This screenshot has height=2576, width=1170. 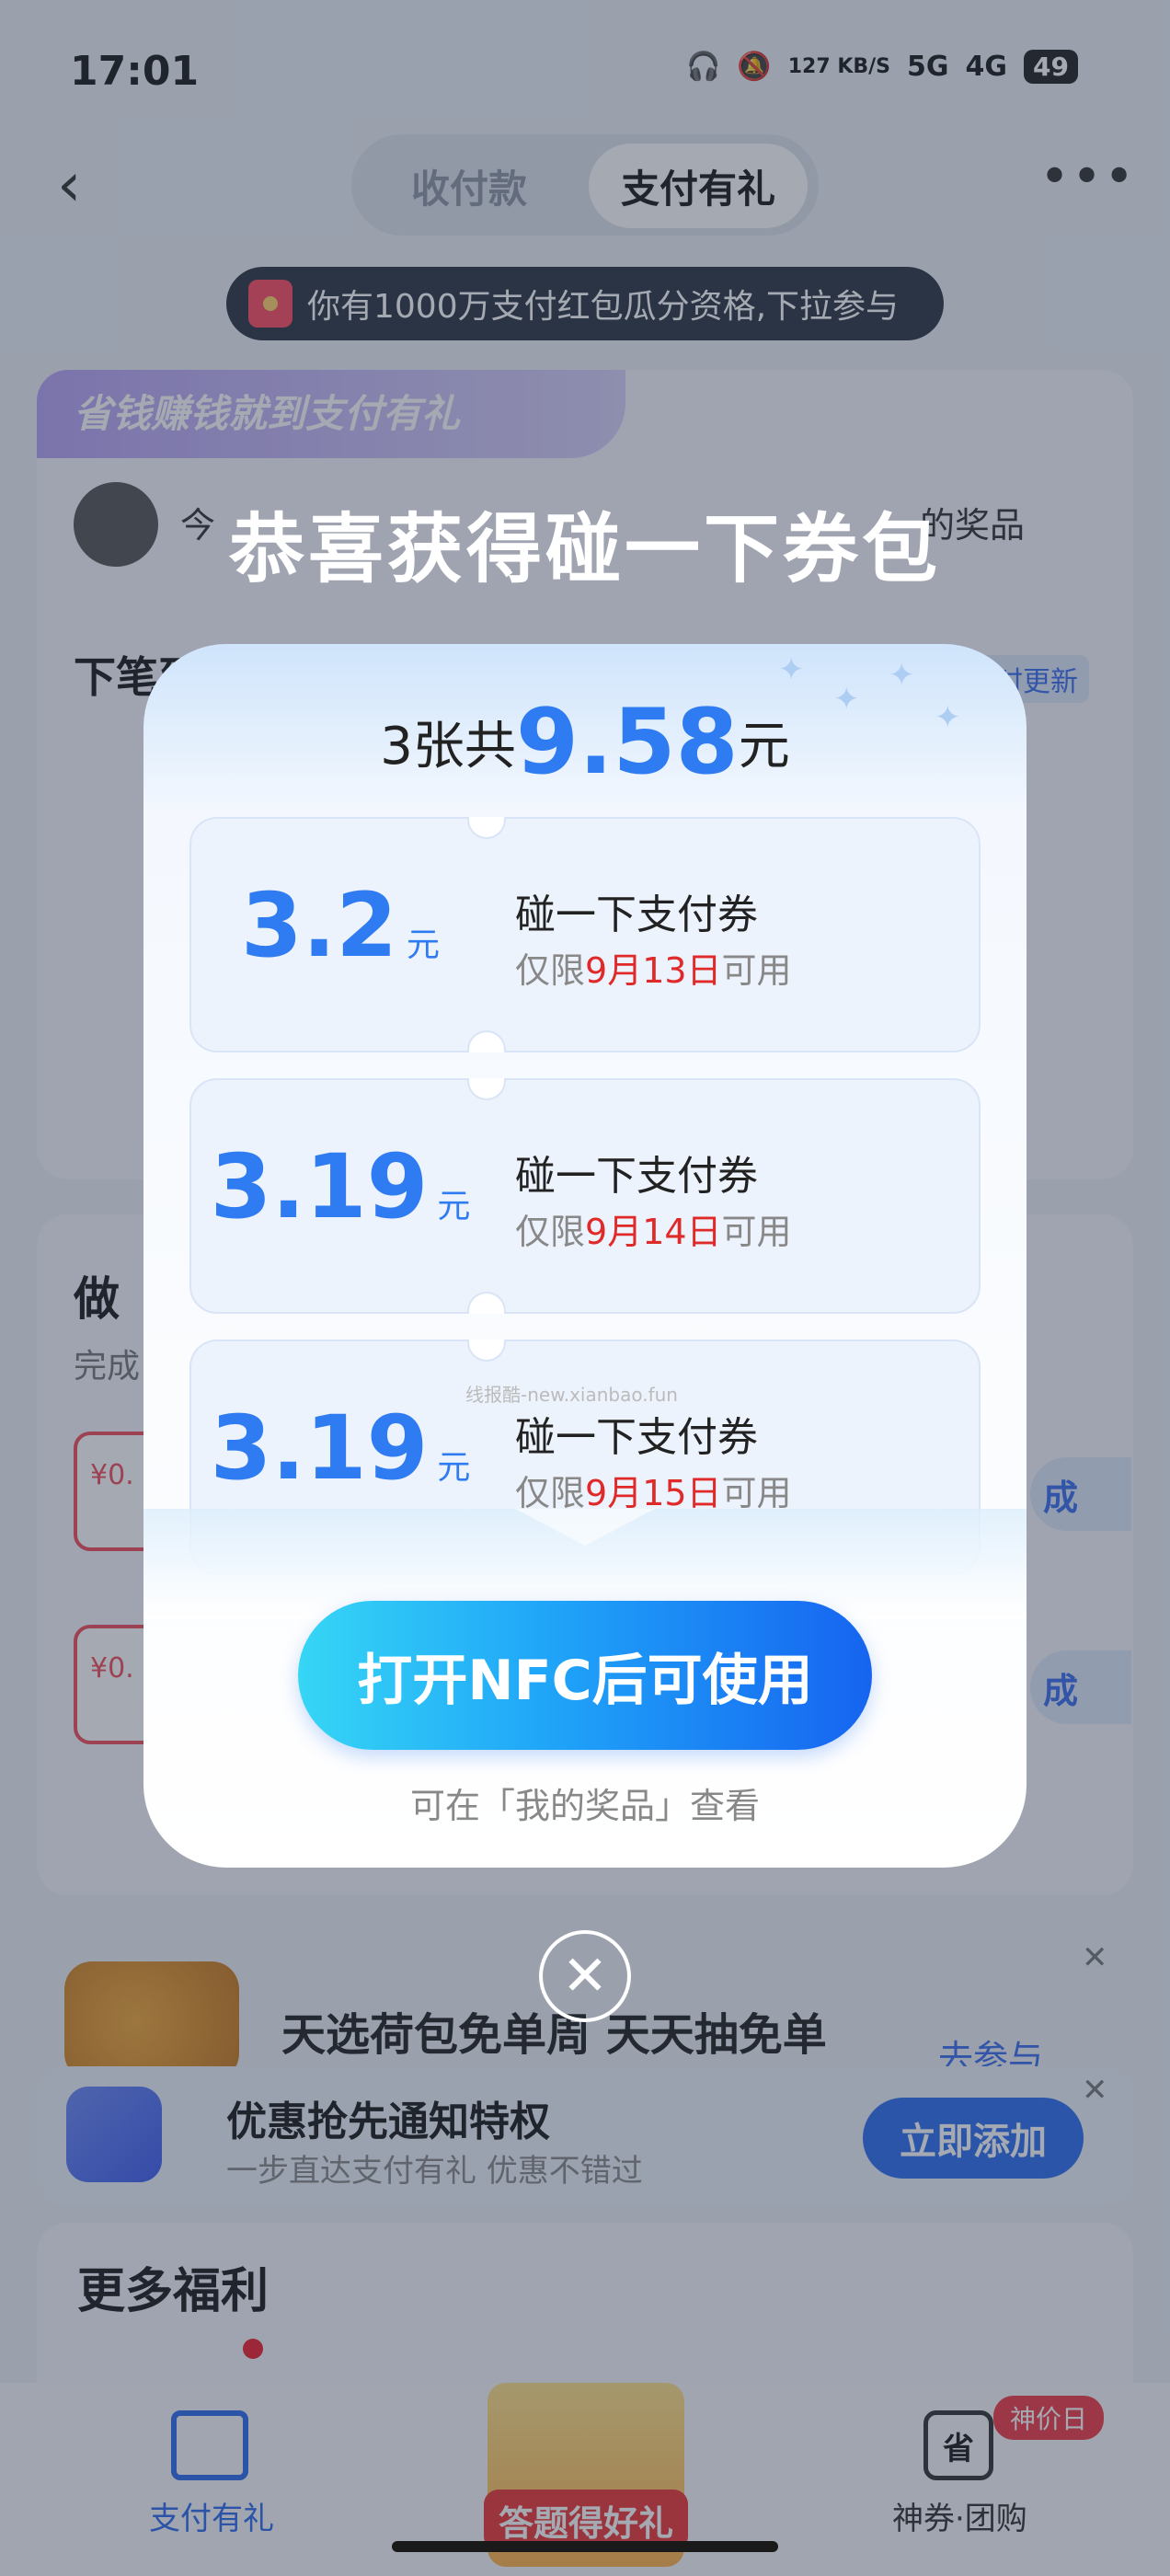 I want to click on coupon-validity: 仅限9月13日可用, so click(x=653, y=968).